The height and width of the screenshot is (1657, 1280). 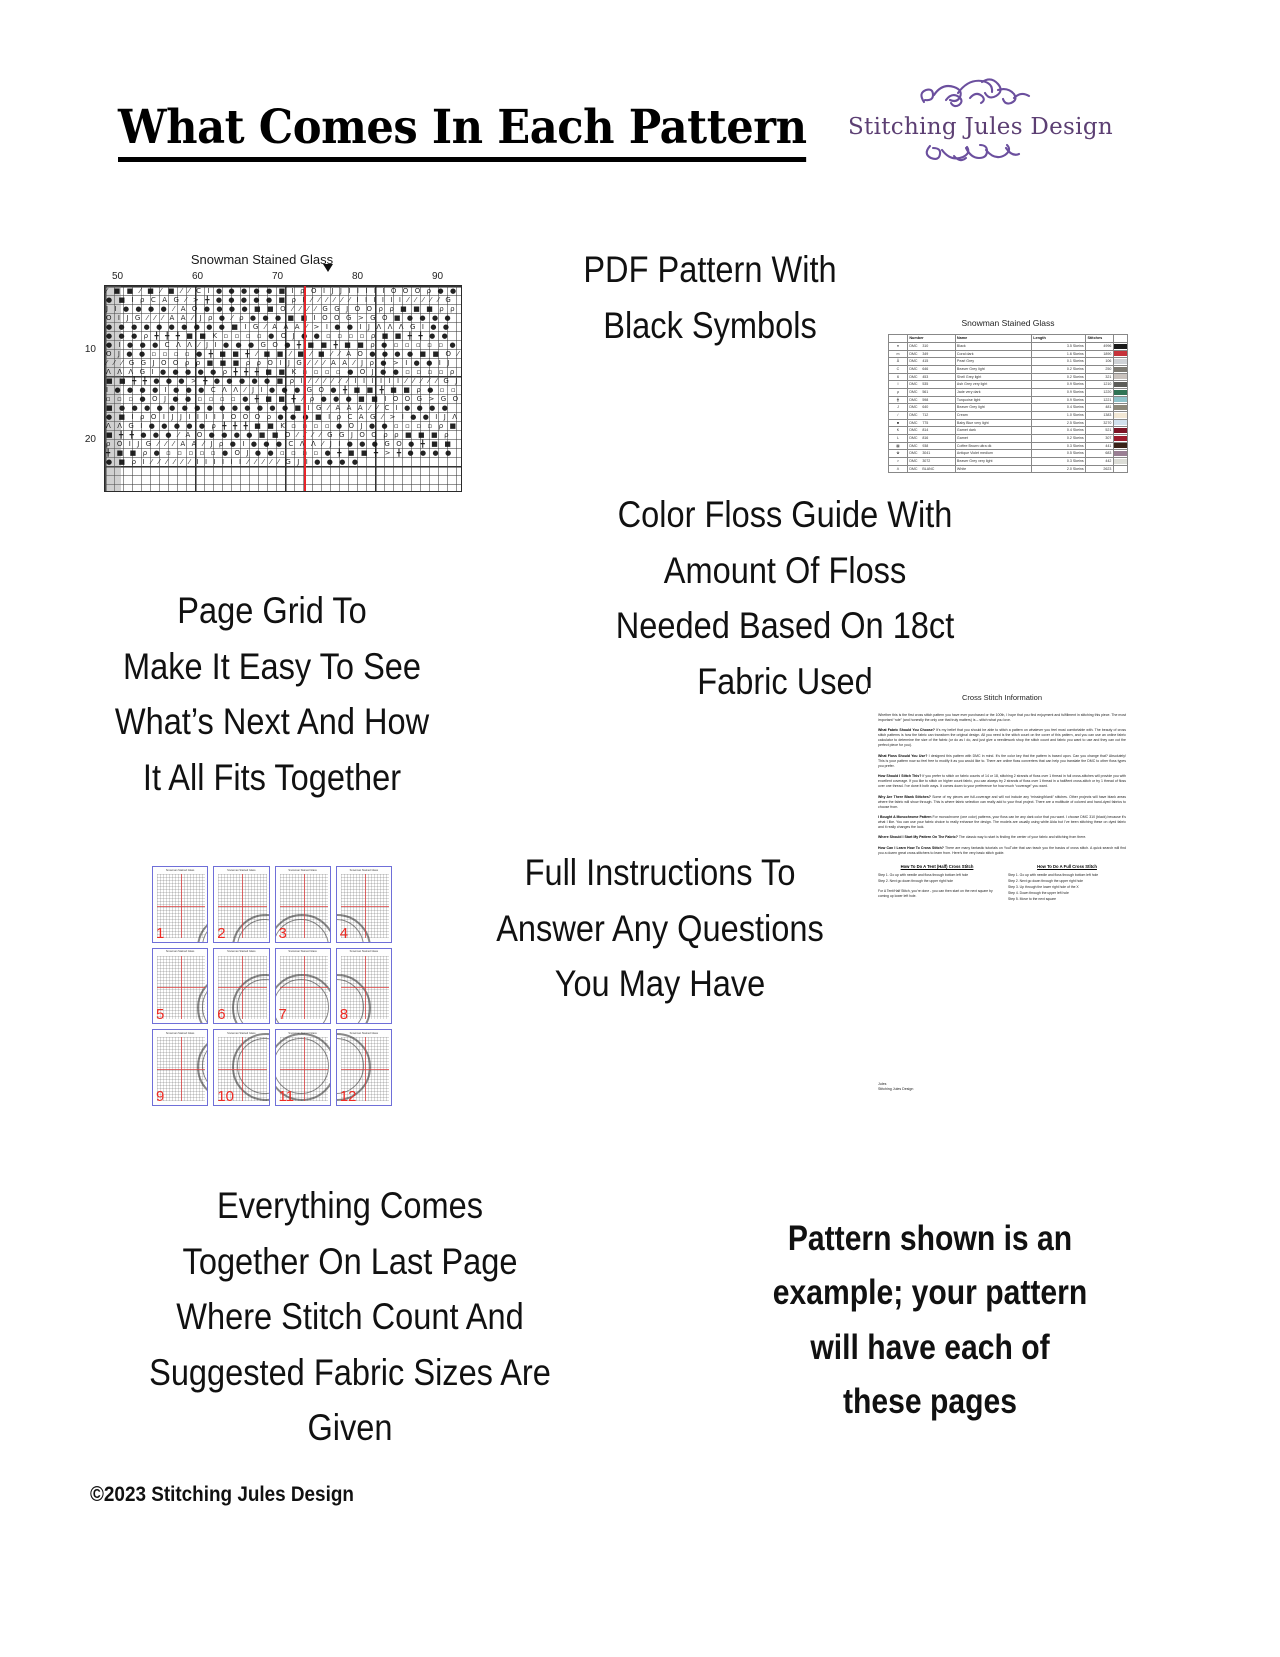 I want to click on cell-number: DMC 598, so click(x=931, y=400).